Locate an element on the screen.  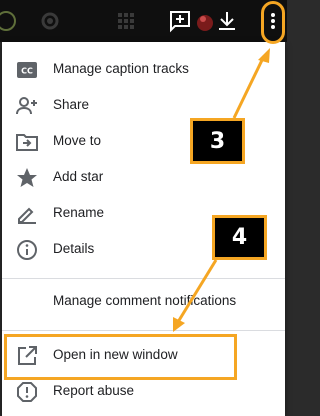
open-in-new-window-highlight is located at coordinates (120, 357).